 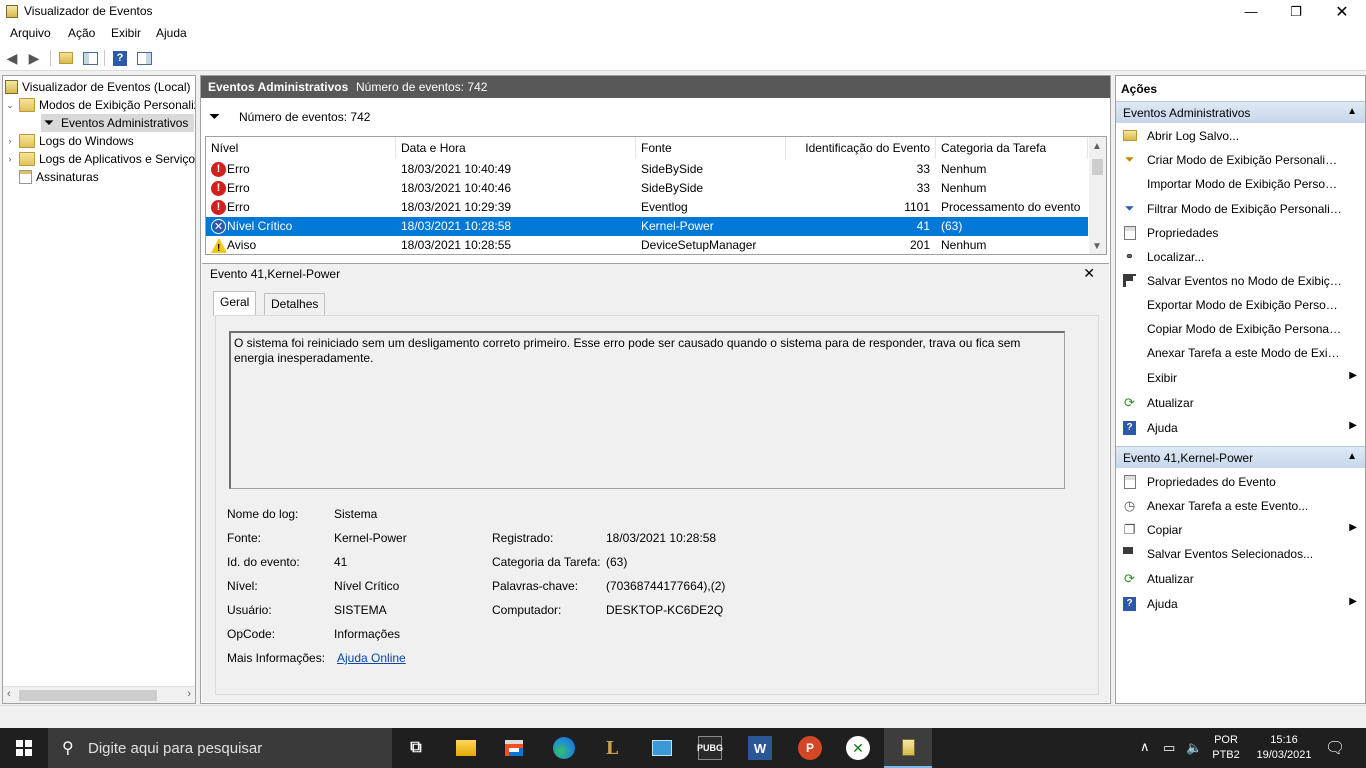 What do you see at coordinates (1240, 233) in the screenshot?
I see `action-properties: Propriedades` at bounding box center [1240, 233].